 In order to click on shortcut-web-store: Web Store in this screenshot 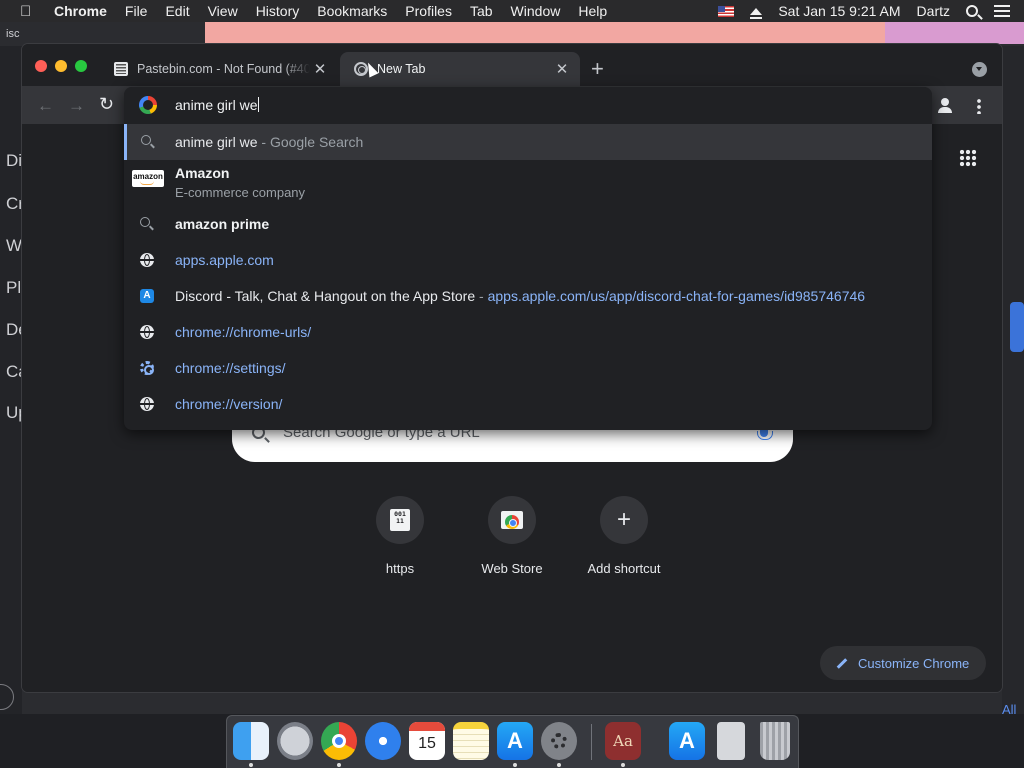, I will do `click(512, 536)`.